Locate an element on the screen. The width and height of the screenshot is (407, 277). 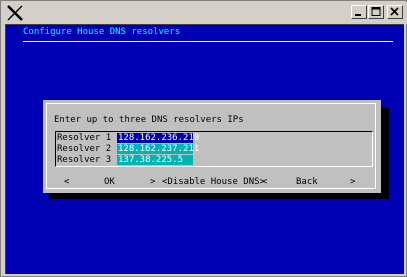
dialog-buttons: < OK > <Disable House DNS> < Back > is located at coordinates (215, 182).